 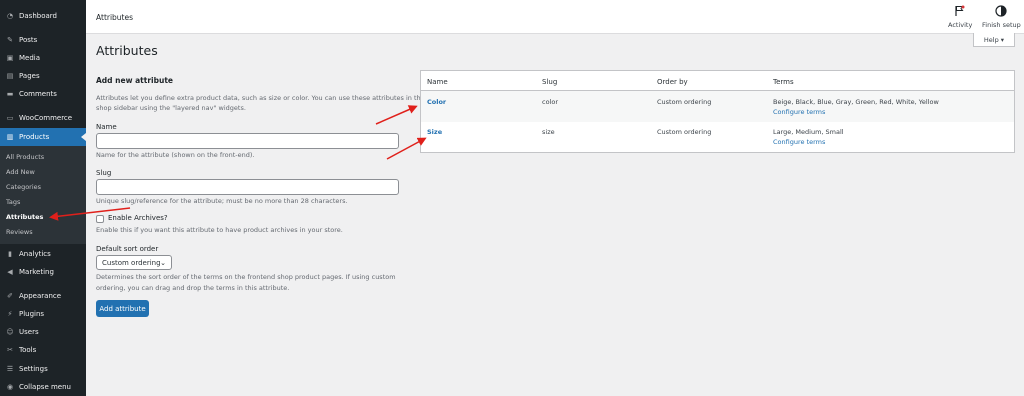 I want to click on sidebar-item-collapse-menu: ◉ Collapse menu, so click(x=43, y=387).